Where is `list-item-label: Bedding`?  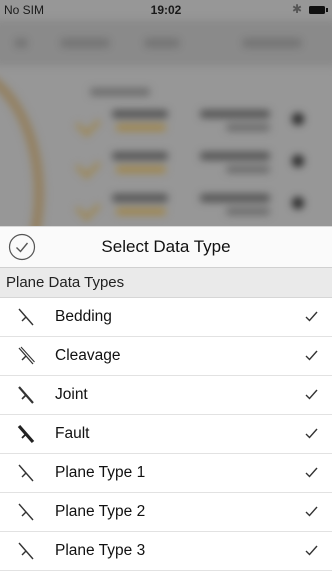
list-item-label: Bedding is located at coordinates (83, 316).